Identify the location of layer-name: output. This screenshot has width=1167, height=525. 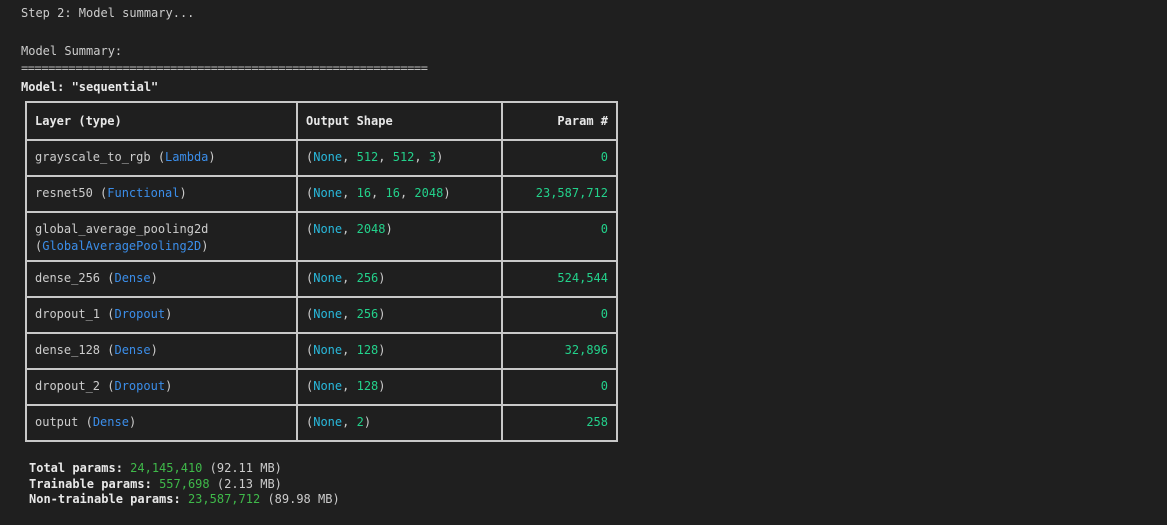
(57, 422).